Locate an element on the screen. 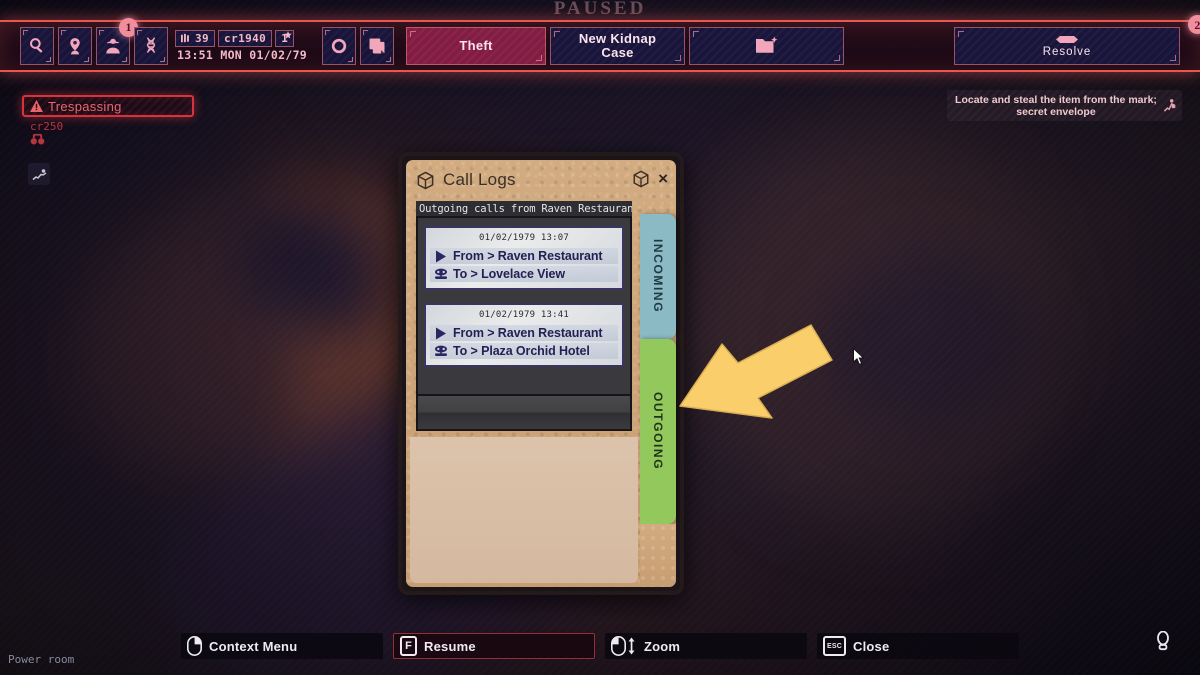  search-icon is located at coordinates (37, 46).